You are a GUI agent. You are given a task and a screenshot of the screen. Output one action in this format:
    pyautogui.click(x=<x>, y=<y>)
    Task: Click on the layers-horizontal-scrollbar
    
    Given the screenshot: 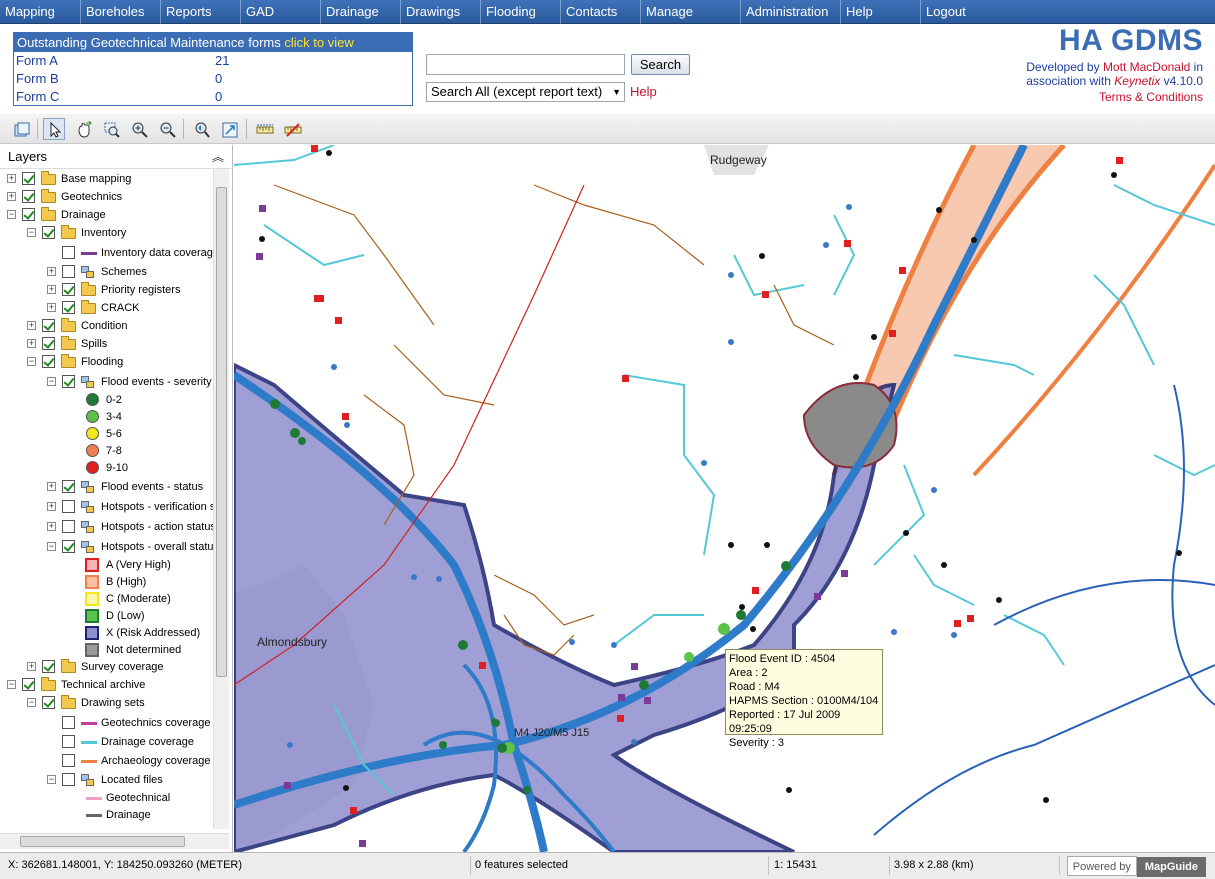 What is the action you would take?
    pyautogui.click(x=114, y=841)
    